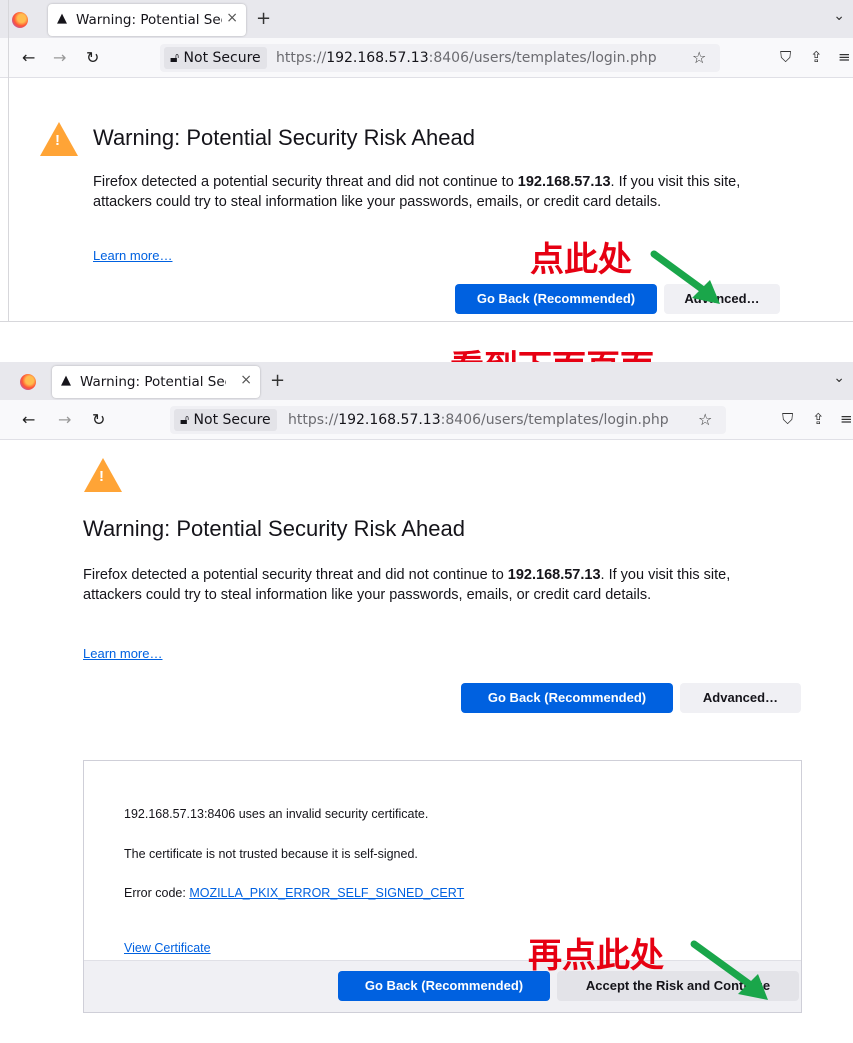  Describe the element at coordinates (581, 260) in the screenshot. I see `annotation-click-here: 点此处` at that location.